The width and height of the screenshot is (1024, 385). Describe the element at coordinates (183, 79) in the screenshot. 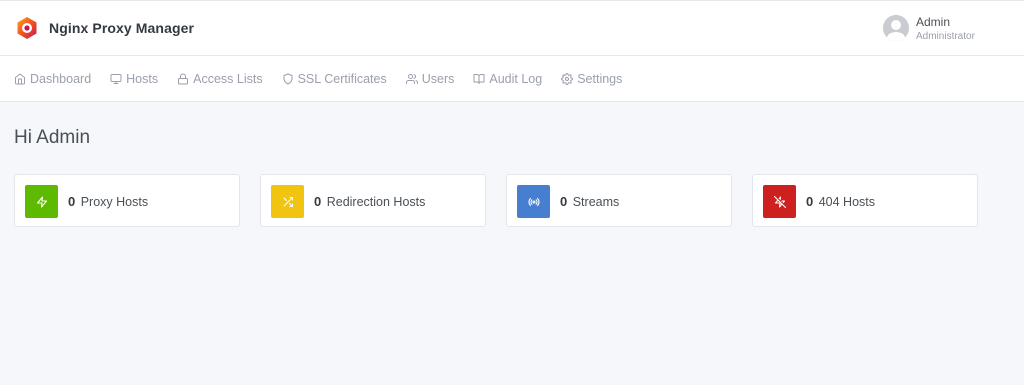

I see `lock-icon` at that location.